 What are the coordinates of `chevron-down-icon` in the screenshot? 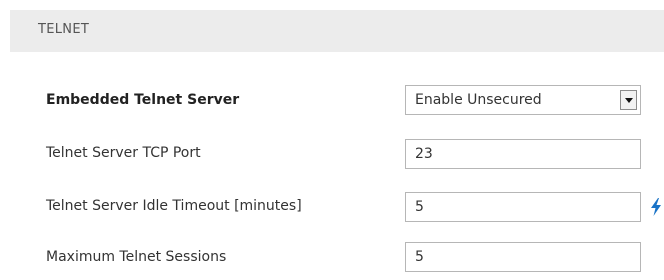 It's located at (628, 100).